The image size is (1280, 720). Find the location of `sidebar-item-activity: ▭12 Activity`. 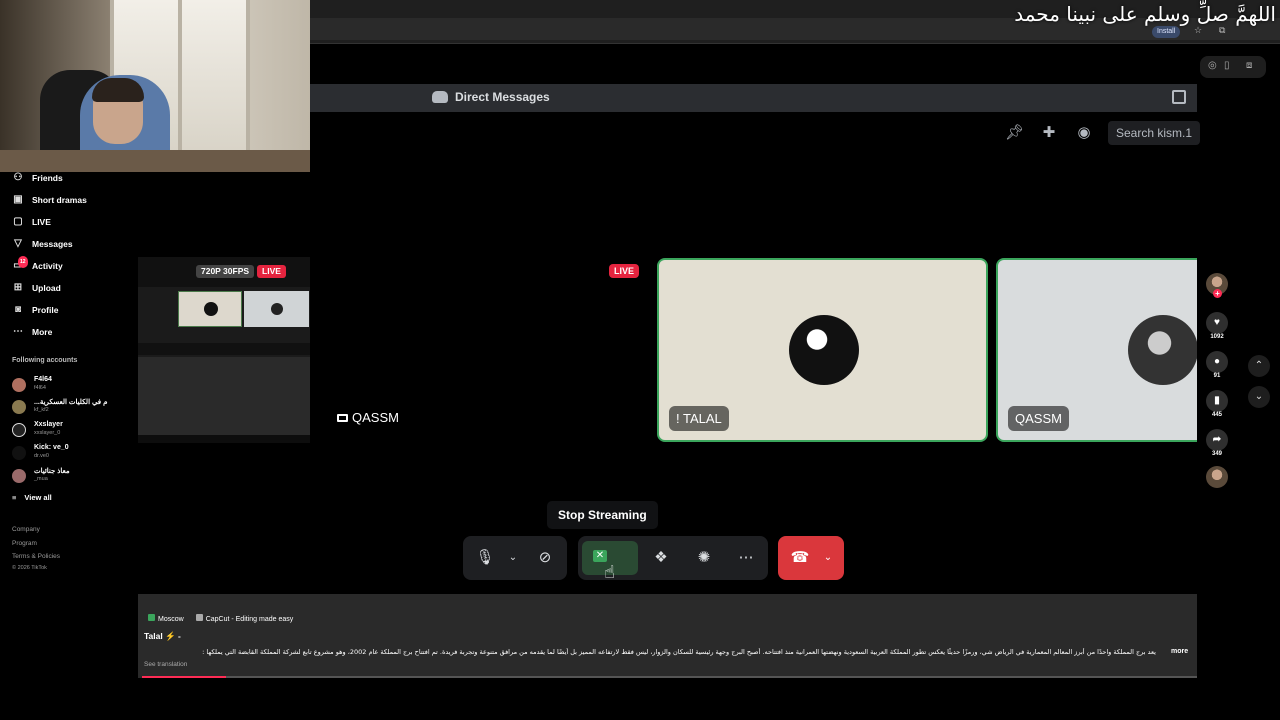

sidebar-item-activity: ▭12 Activity is located at coordinates (37, 264).